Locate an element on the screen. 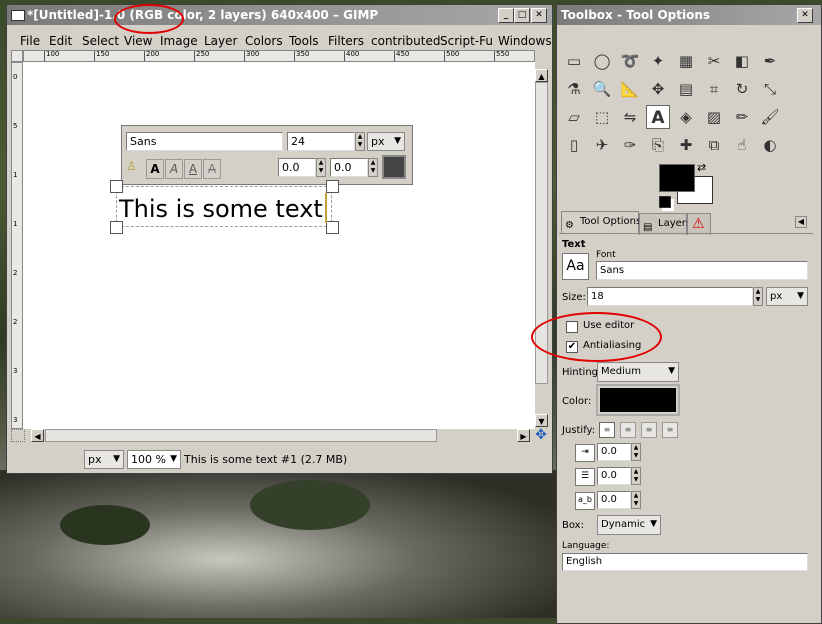 The height and width of the screenshot is (624, 822). zoom-dropdown: 100 % ▼ is located at coordinates (154, 459).